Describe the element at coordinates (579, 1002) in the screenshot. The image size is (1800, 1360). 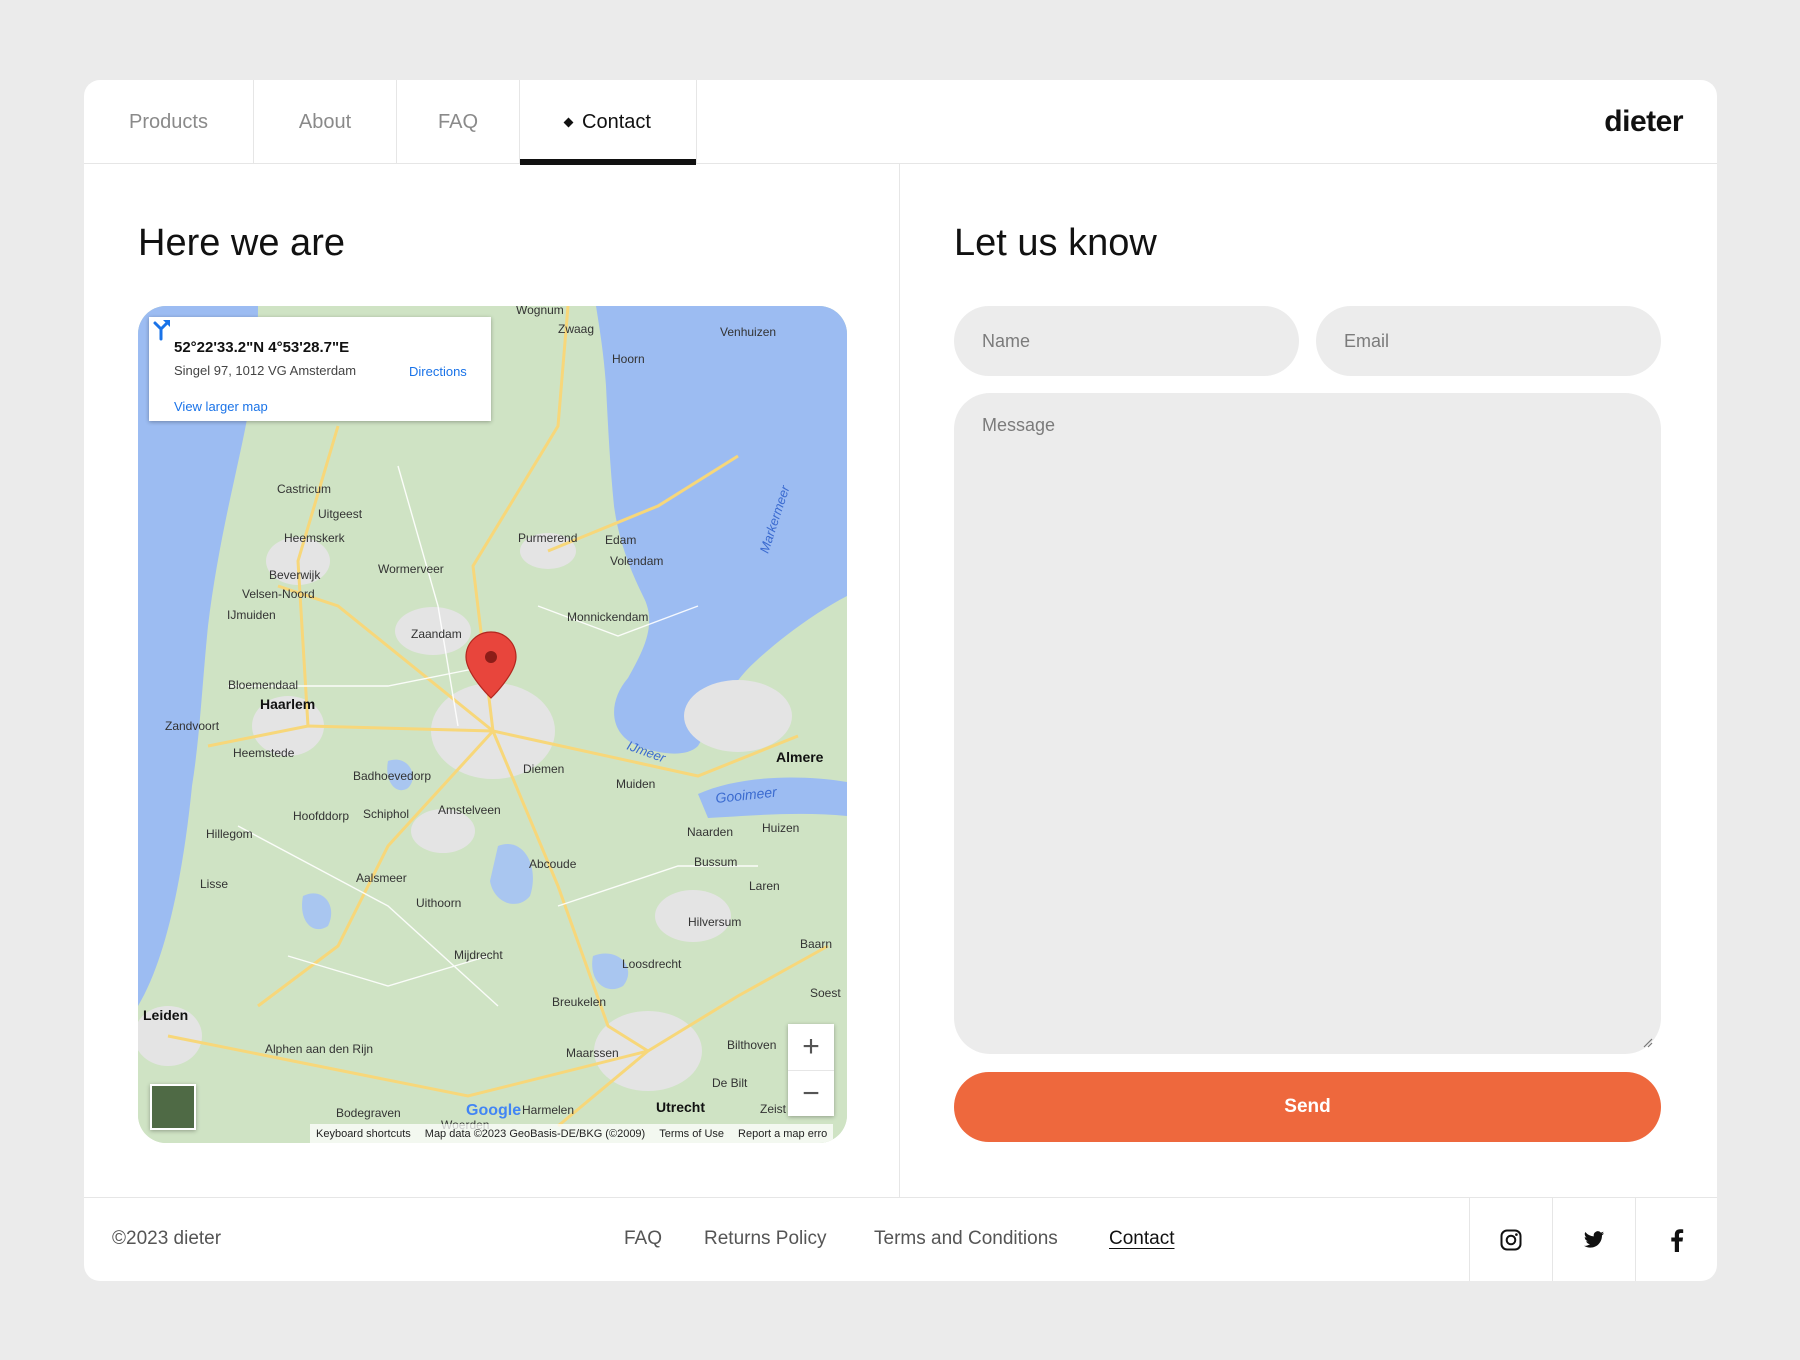
I see `place-label: Breukelen` at that location.